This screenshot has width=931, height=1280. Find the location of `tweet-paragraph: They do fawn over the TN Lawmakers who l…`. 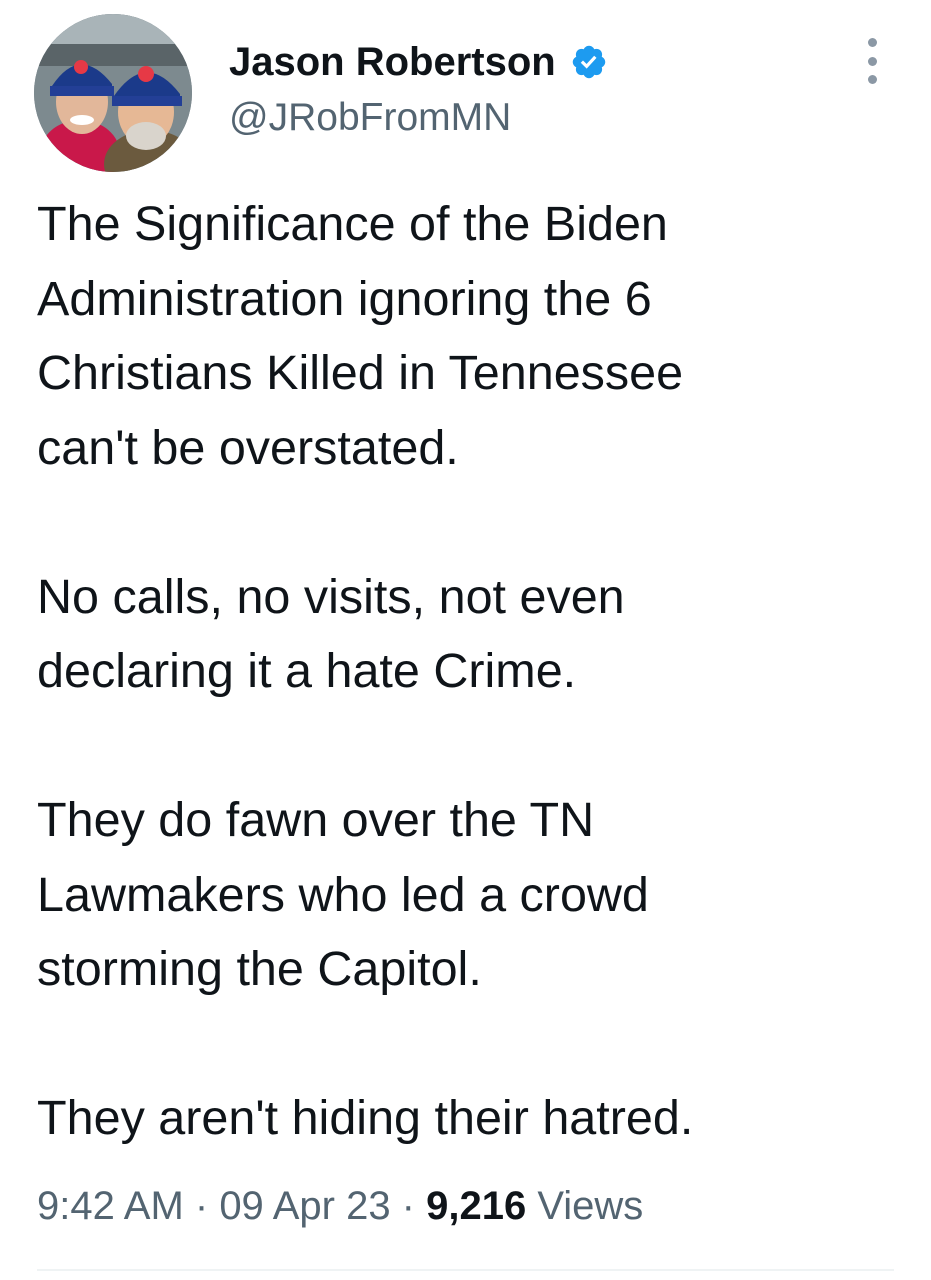

tweet-paragraph: They do fawn over the TN Lawmakers who l… is located at coordinates (343, 894).